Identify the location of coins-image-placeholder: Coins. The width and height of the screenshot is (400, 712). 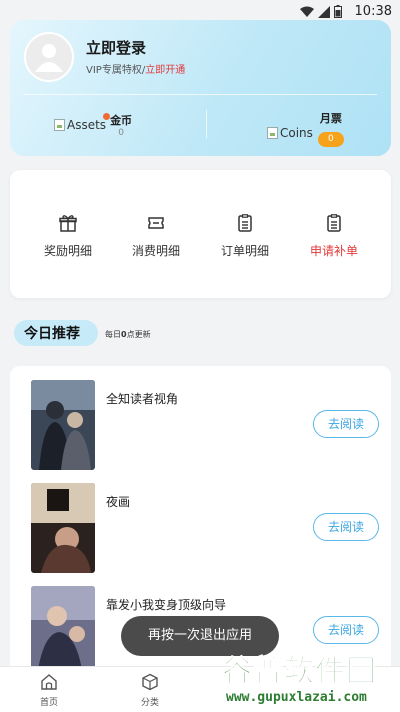
(290, 133).